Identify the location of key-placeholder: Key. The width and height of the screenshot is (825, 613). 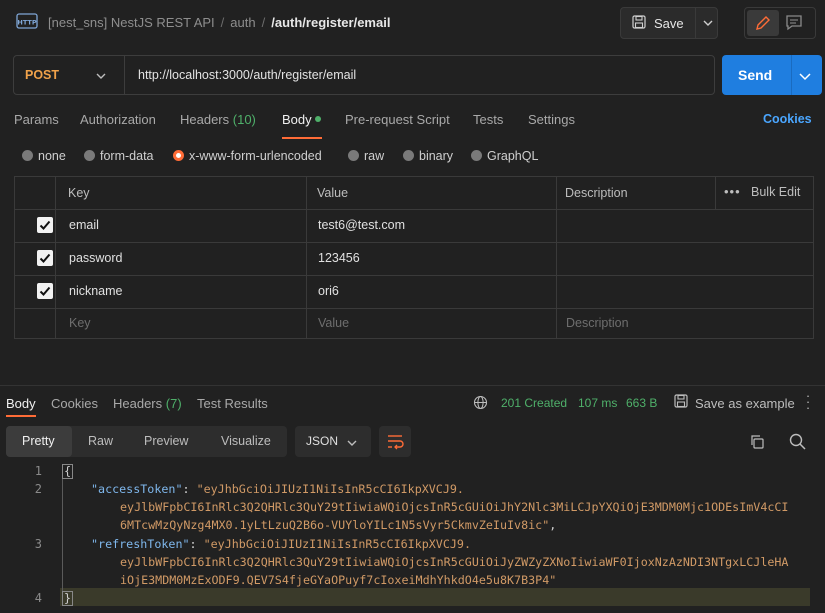
(80, 323).